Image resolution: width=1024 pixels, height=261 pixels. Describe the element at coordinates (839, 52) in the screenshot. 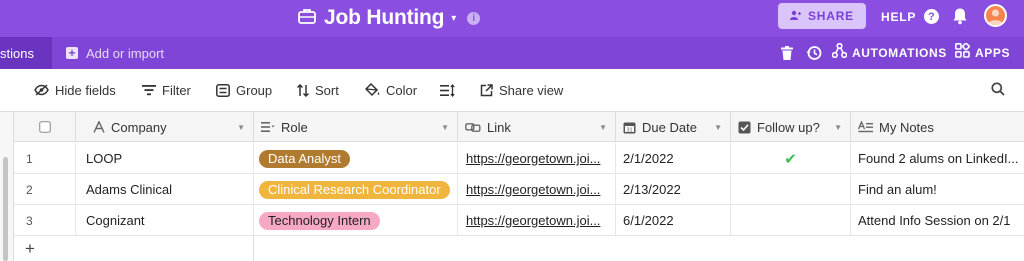

I see `automations-icon` at that location.